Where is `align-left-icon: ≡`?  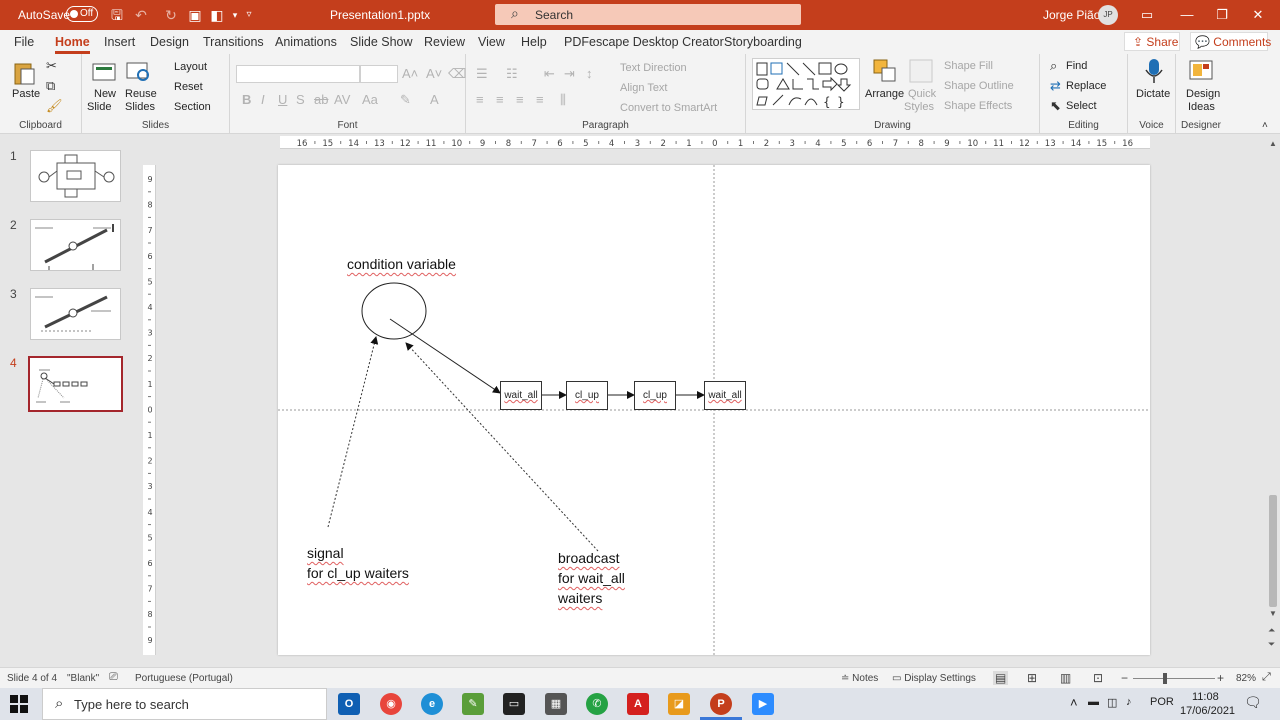
align-left-icon: ≡ is located at coordinates (480, 99).